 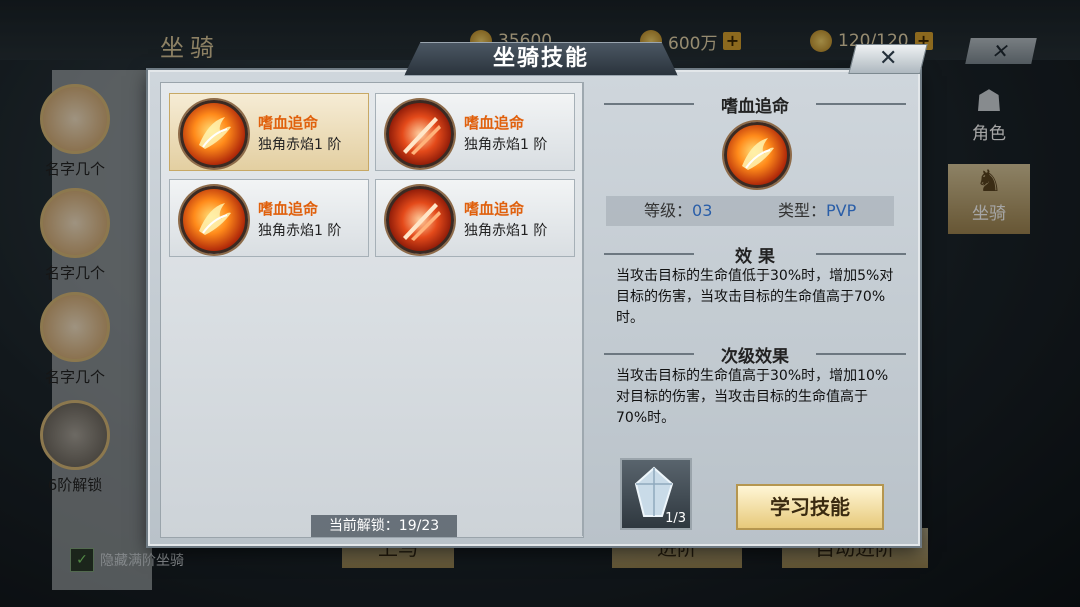 What do you see at coordinates (583, 309) in the screenshot?
I see `panel-divider` at bounding box center [583, 309].